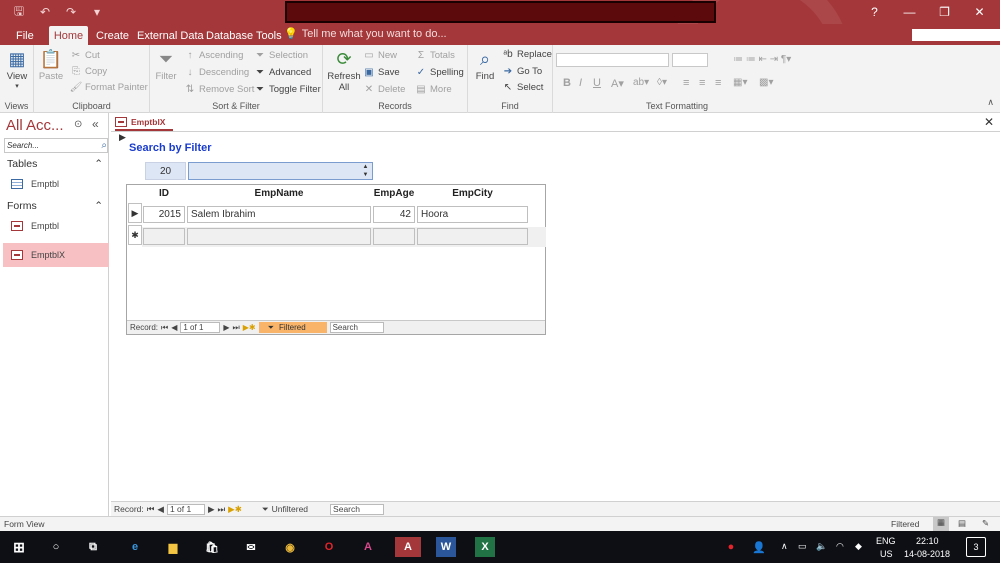 Image resolution: width=1000 pixels, height=563 pixels. Describe the element at coordinates (282, 72) in the screenshot. I see `advanced-button: ⏷ Advanced` at that location.